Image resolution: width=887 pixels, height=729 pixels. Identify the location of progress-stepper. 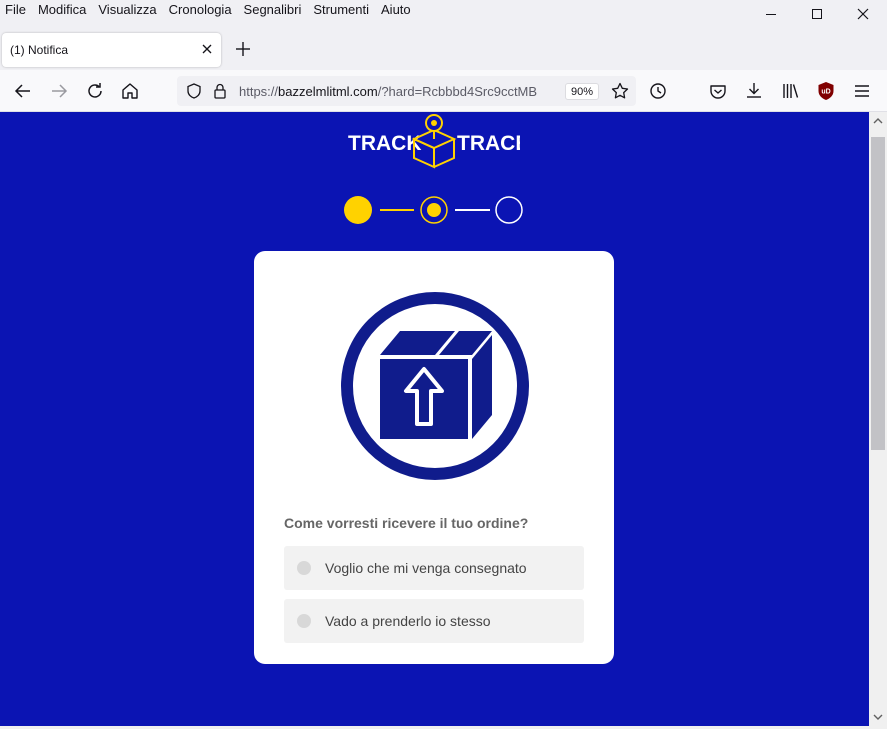
(433, 210).